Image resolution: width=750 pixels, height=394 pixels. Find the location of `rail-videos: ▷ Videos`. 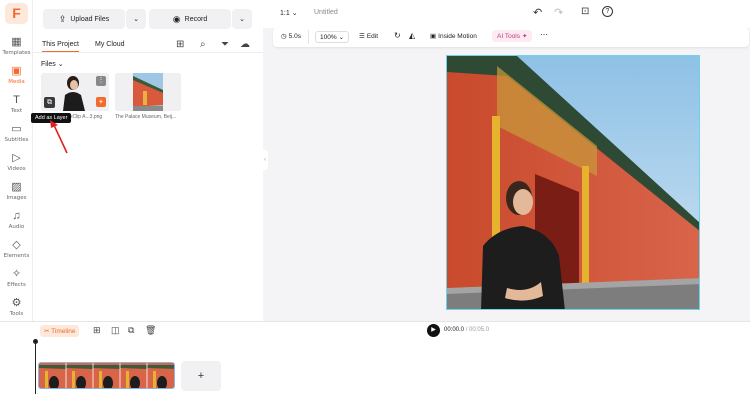

rail-videos: ▷ Videos is located at coordinates (16, 162).